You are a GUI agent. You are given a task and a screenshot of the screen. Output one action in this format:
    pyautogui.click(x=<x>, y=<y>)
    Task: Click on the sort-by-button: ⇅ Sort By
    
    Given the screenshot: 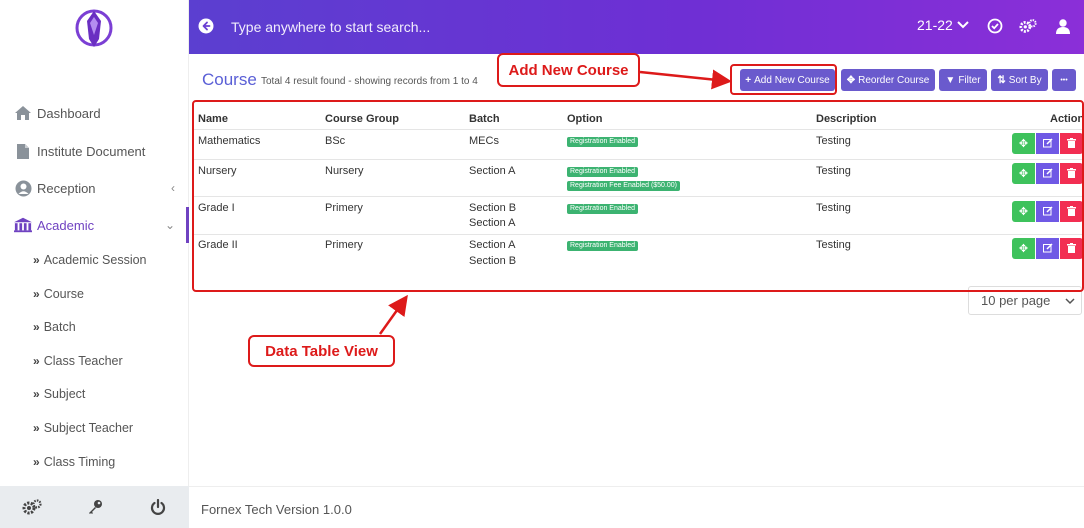 What is the action you would take?
    pyautogui.click(x=1019, y=80)
    